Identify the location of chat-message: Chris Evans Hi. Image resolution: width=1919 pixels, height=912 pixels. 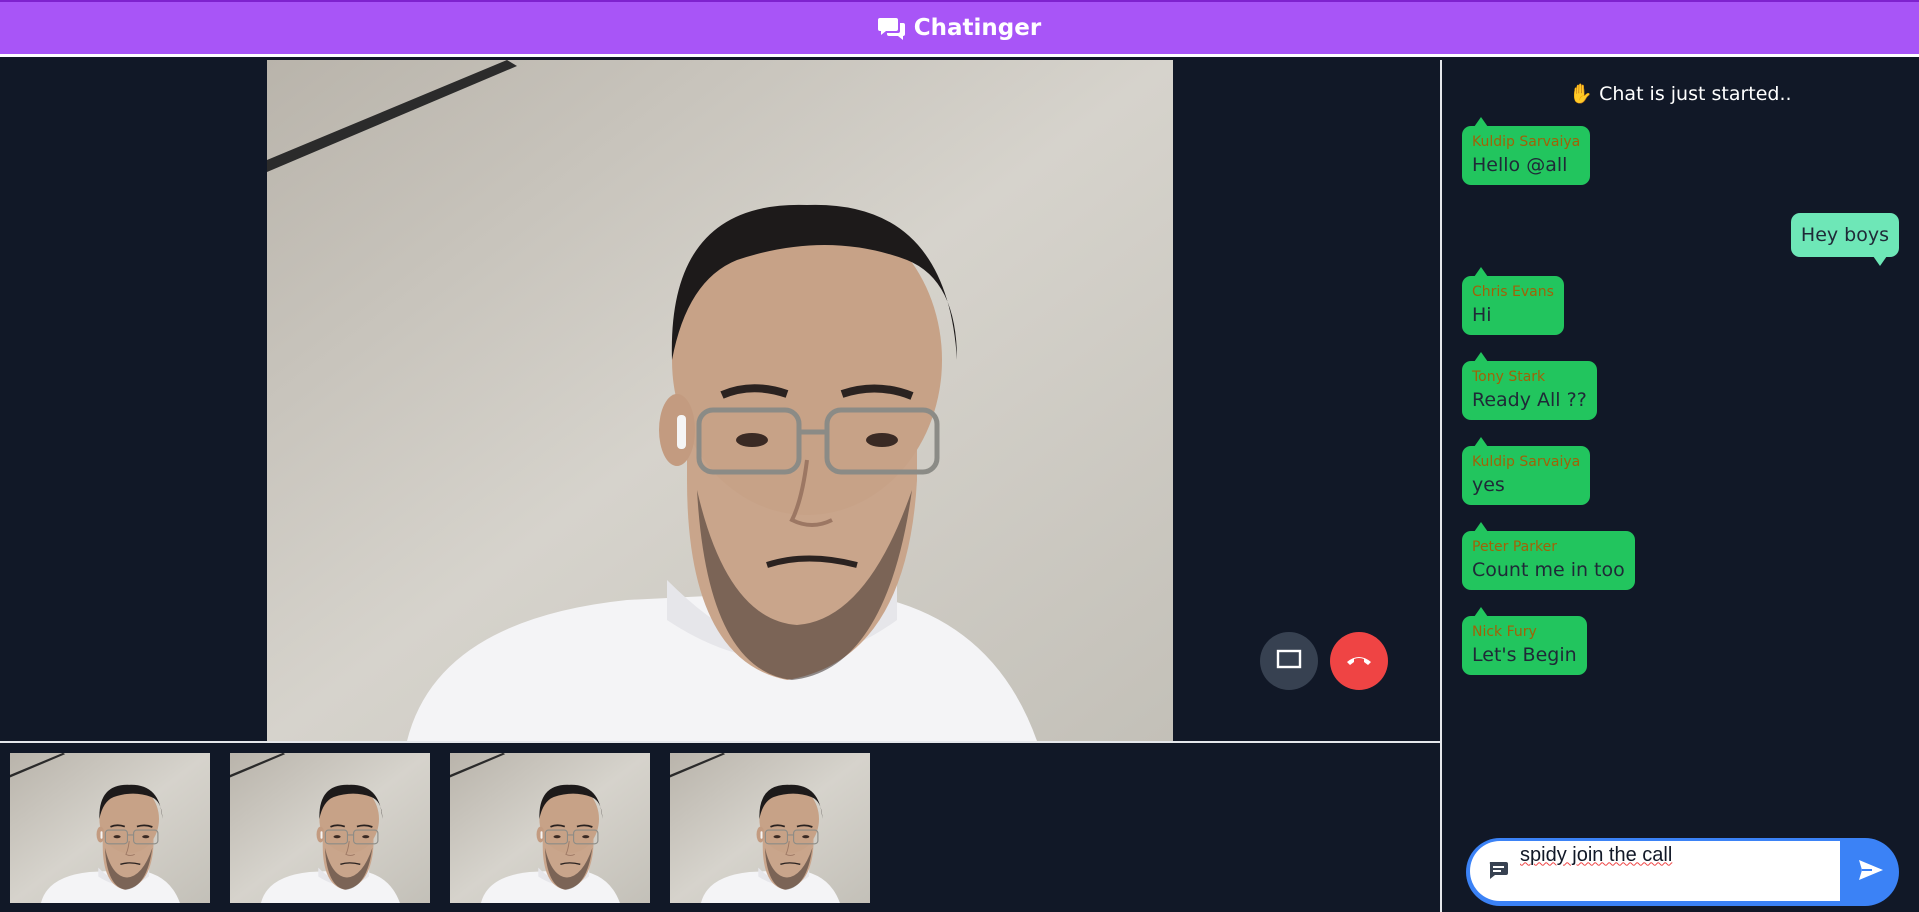
(1513, 301).